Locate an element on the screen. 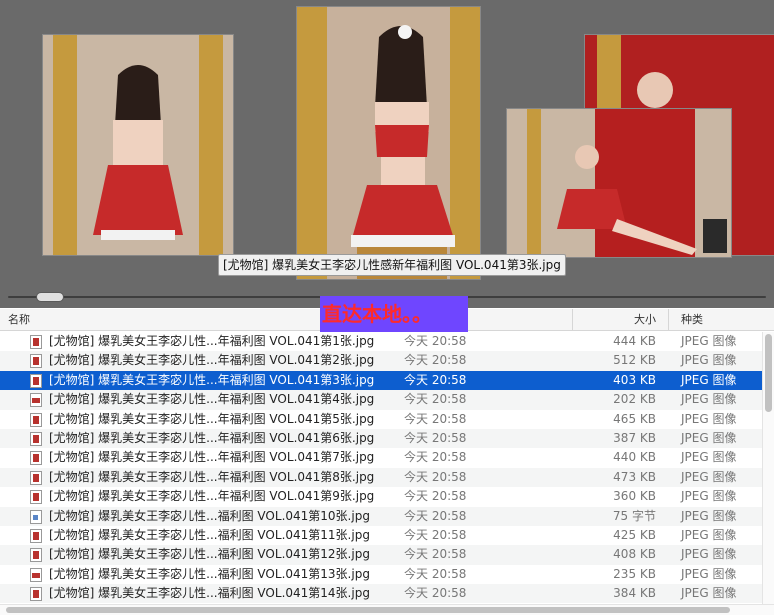 The image size is (774, 615). file-name: [尤物馆] 爆乳美女王李宓儿性...年福利图 VOL.041第6张.jpg is located at coordinates (212, 437).